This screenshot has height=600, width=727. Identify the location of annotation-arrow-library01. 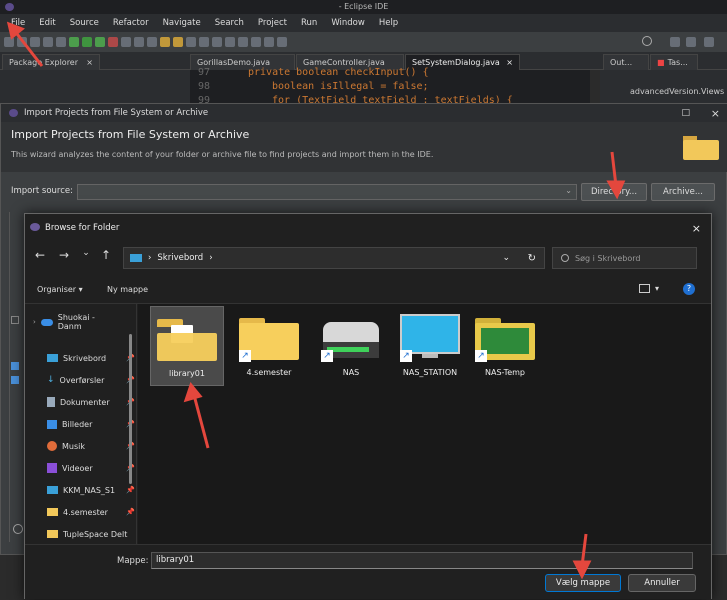
(201, 421).